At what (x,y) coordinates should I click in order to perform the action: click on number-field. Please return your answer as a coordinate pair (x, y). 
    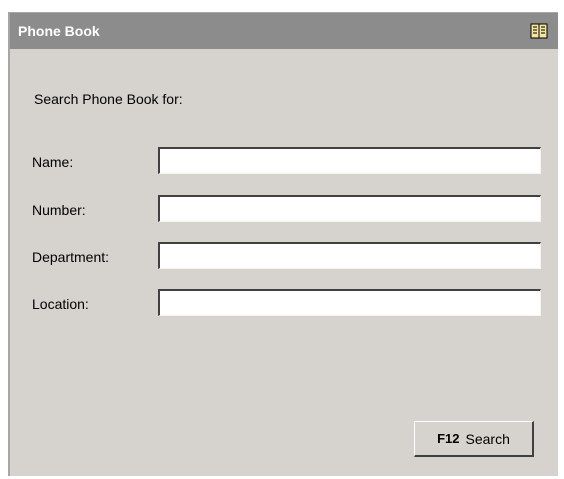
    Looking at the image, I should click on (349, 208).